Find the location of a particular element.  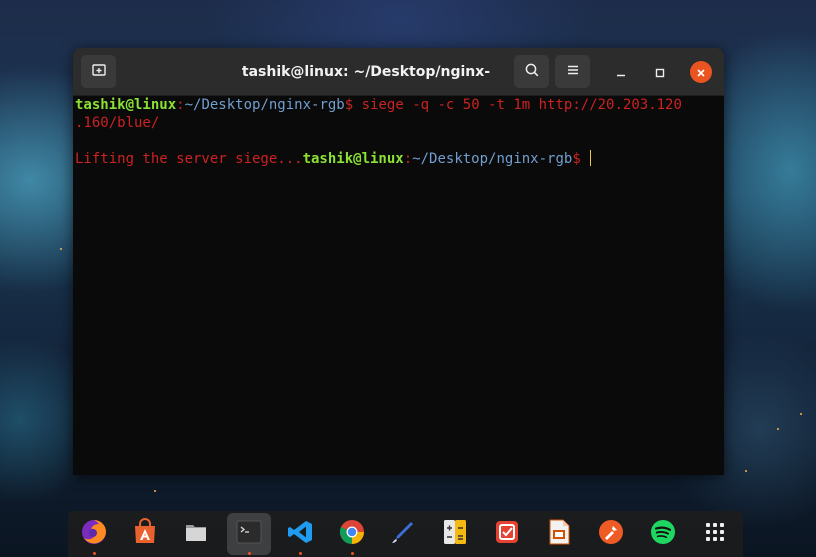

app-grid-icon is located at coordinates (715, 534).